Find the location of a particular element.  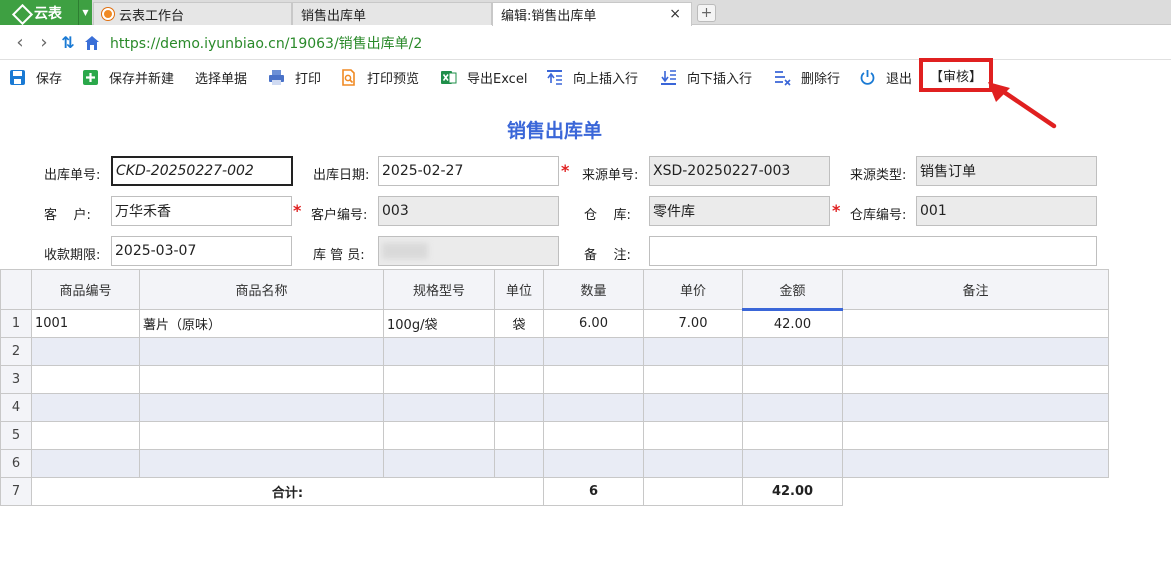

out-no-field: CKD-20250227-002 is located at coordinates (202, 171).